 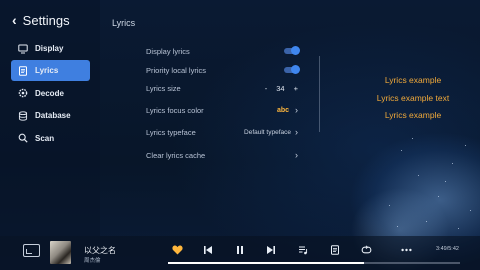 I want to click on typeface-row: Lyrics typeface Default typeface ›, so click(x=222, y=132).